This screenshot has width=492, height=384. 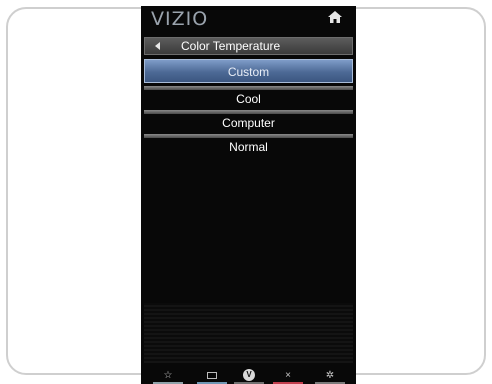 I want to click on option-label: Normal, so click(x=248, y=147).